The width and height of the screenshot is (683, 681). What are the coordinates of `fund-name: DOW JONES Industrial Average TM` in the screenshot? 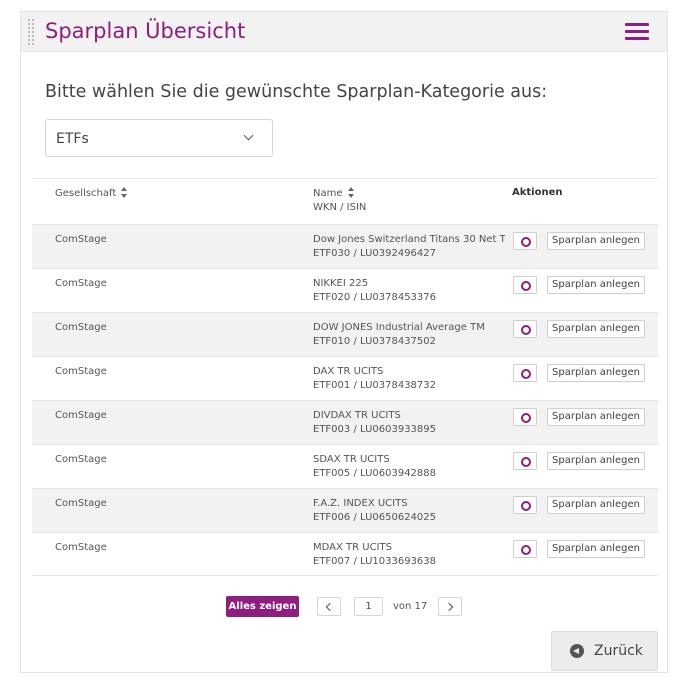 It's located at (399, 327).